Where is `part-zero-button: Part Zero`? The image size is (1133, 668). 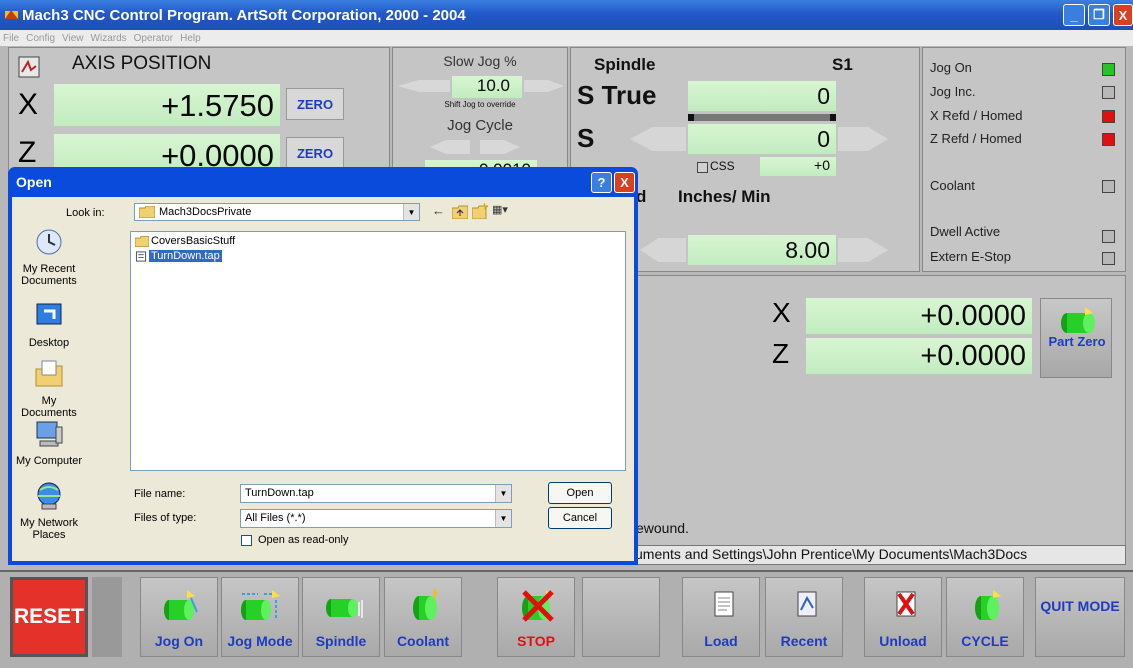 part-zero-button: Part Zero is located at coordinates (1076, 338).